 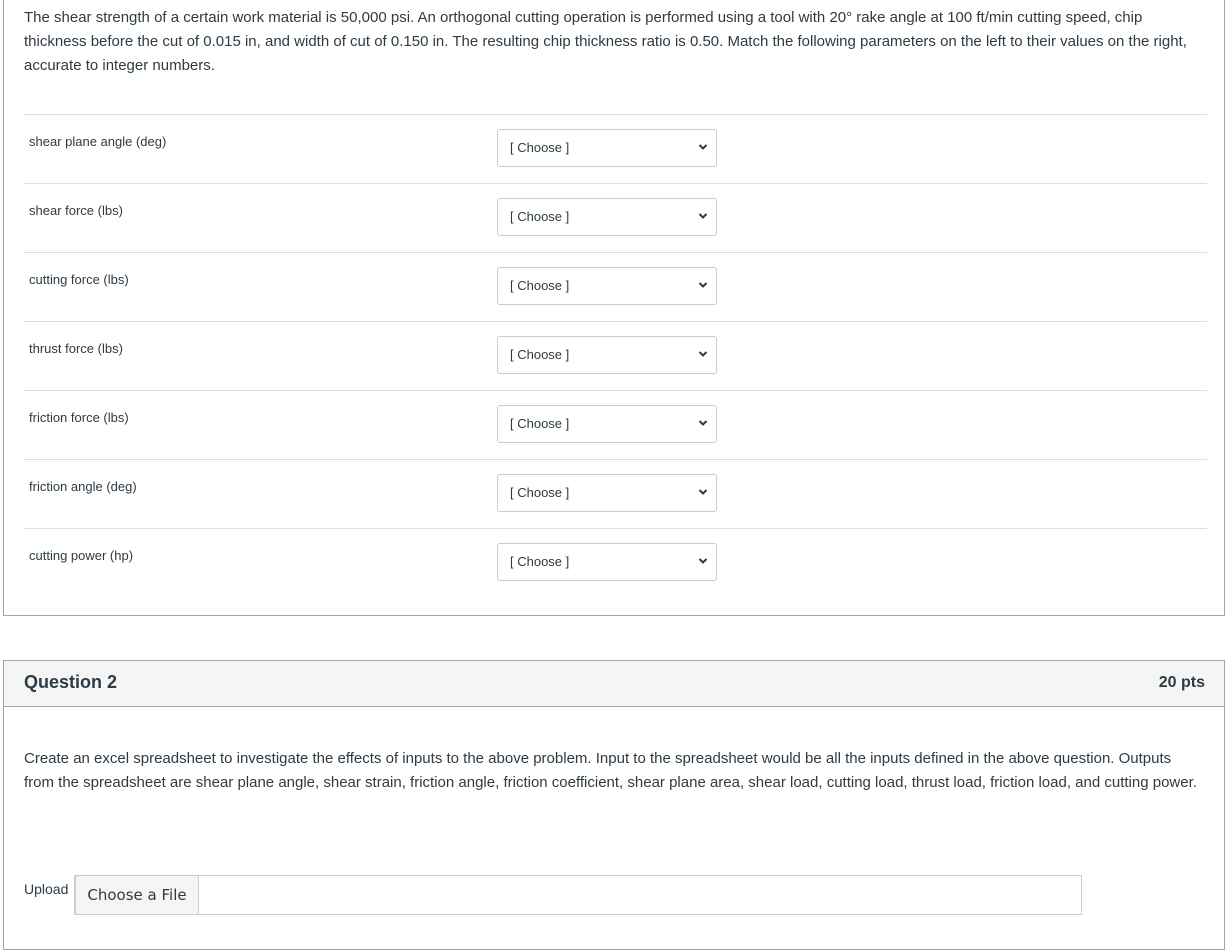 What do you see at coordinates (578, 895) in the screenshot?
I see `file-upload-field: Choose a File` at bounding box center [578, 895].